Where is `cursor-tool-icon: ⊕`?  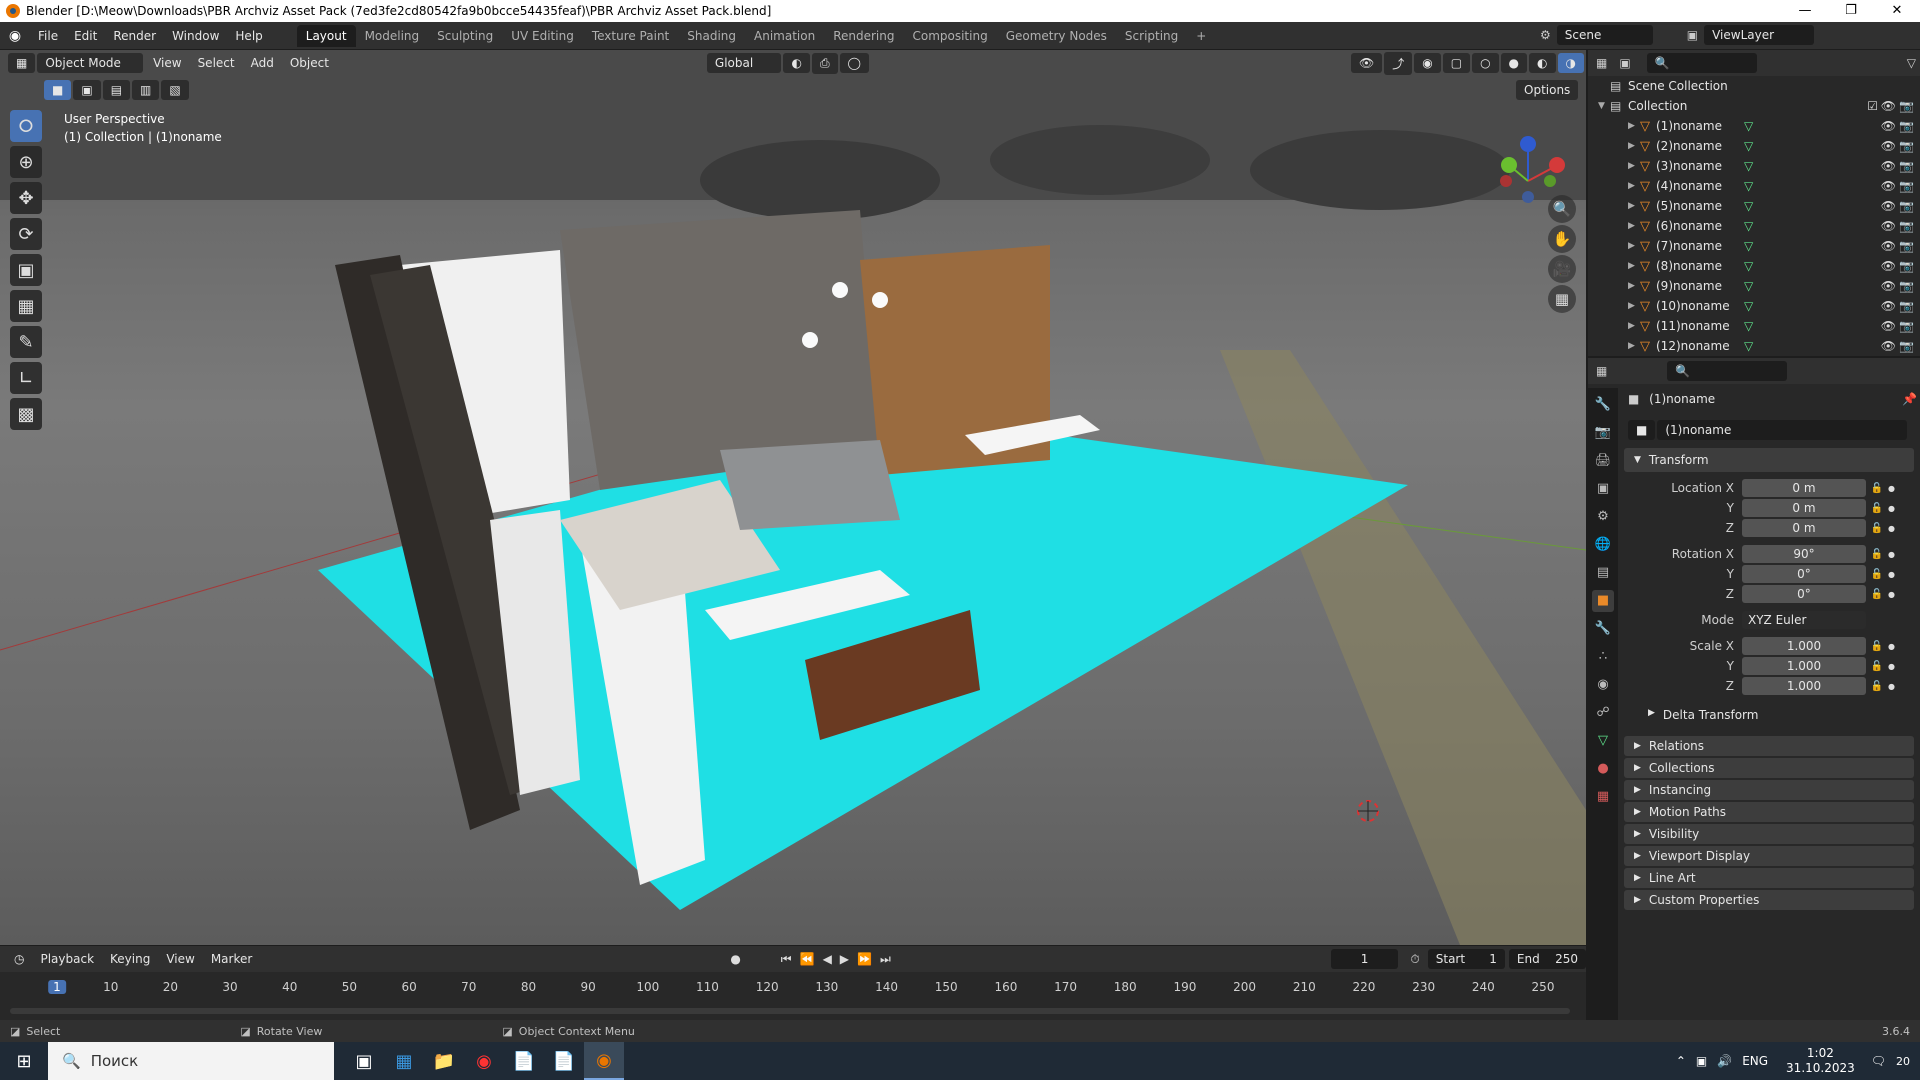
cursor-tool-icon: ⊕ is located at coordinates (26, 162).